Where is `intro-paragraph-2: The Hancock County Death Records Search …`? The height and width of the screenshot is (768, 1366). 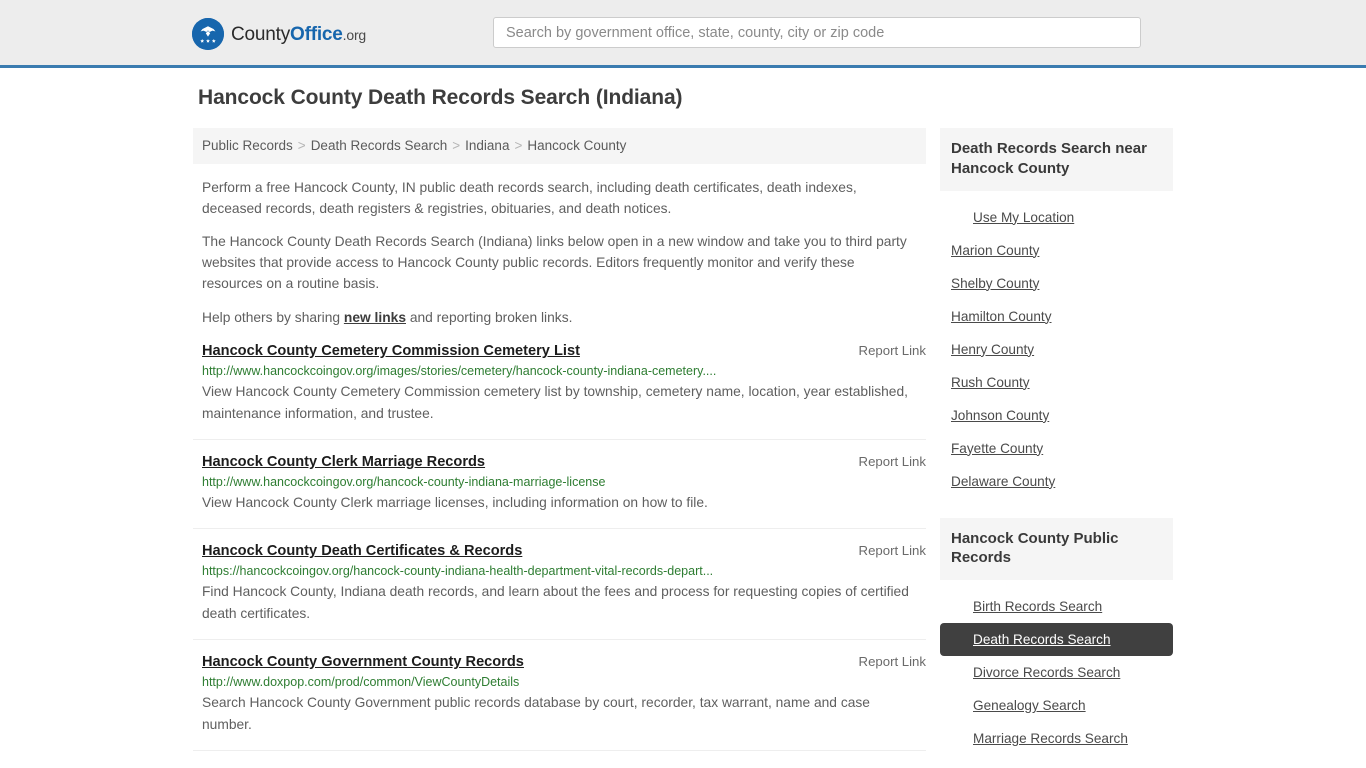
intro-paragraph-2: The Hancock County Death Records Search … is located at coordinates (554, 263).